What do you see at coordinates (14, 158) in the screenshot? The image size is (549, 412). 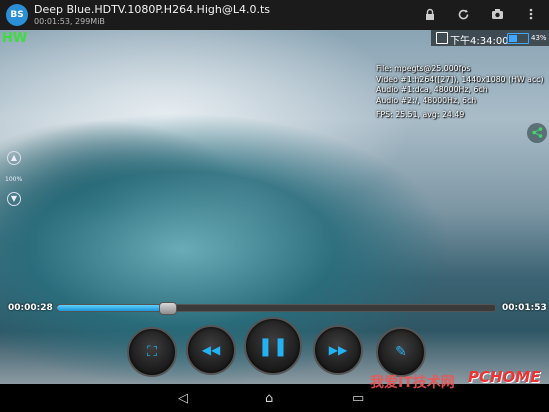 I see `zoom-in-button: ▲` at bounding box center [14, 158].